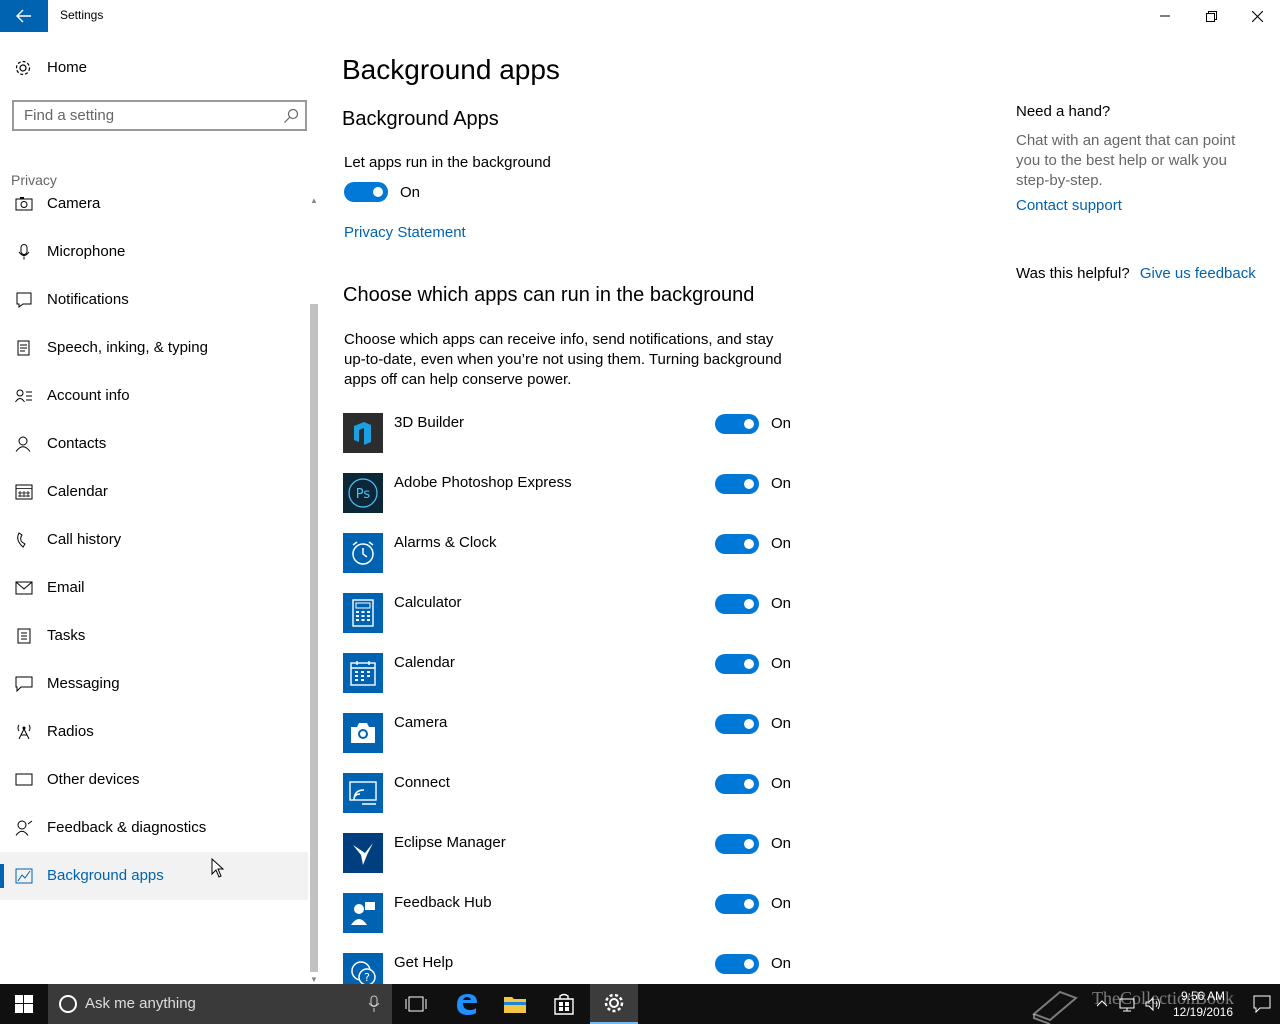  I want to click on active-indicator, so click(2, 876).